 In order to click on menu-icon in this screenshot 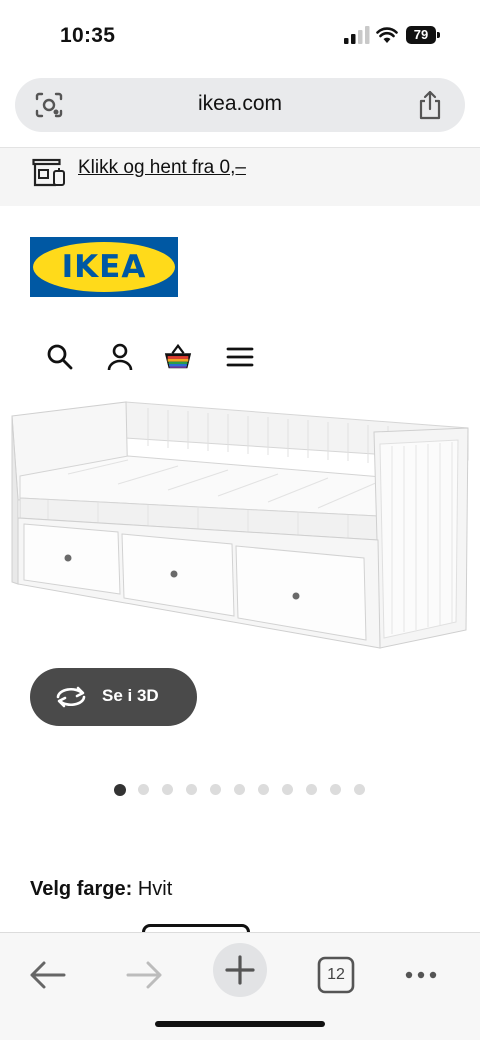, I will do `click(240, 357)`.